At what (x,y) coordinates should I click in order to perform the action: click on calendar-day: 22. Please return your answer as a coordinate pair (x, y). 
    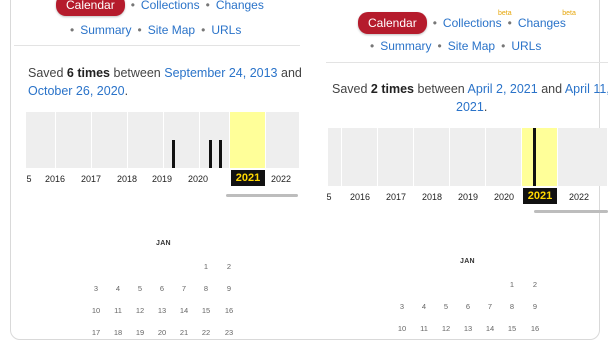
    Looking at the image, I should click on (206, 332).